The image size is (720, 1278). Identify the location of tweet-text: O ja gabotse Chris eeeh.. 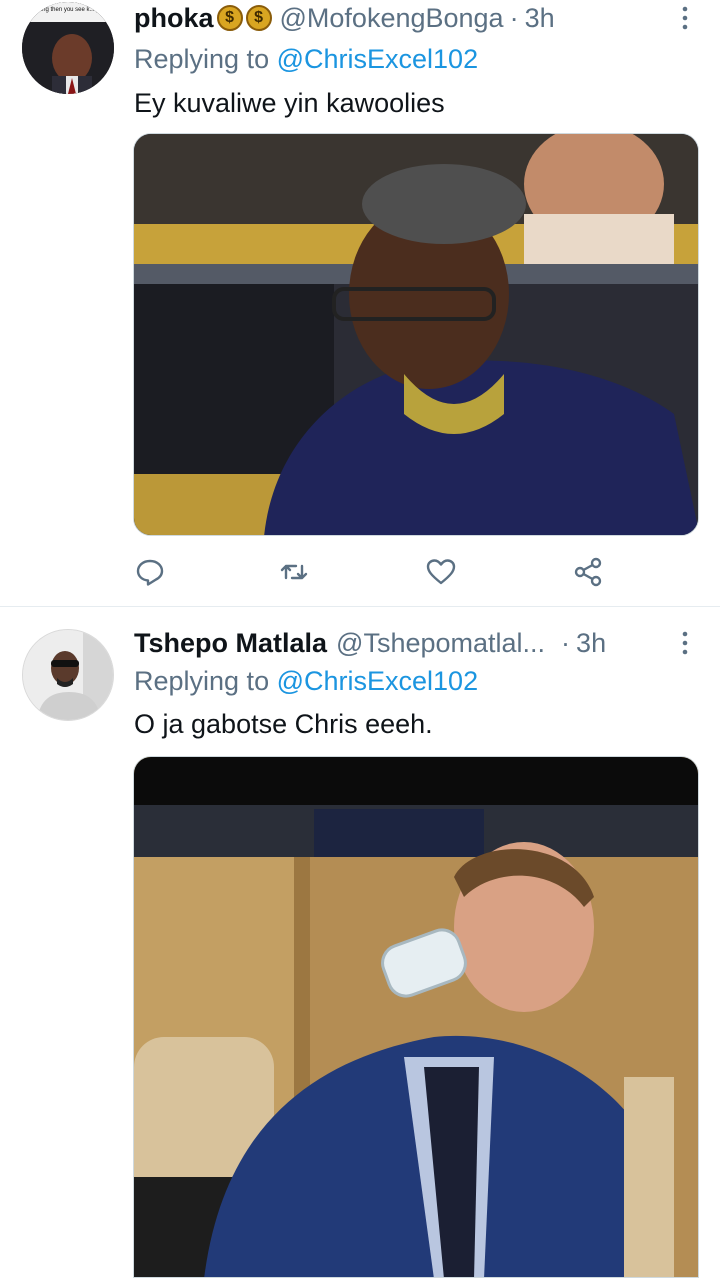
(283, 724).